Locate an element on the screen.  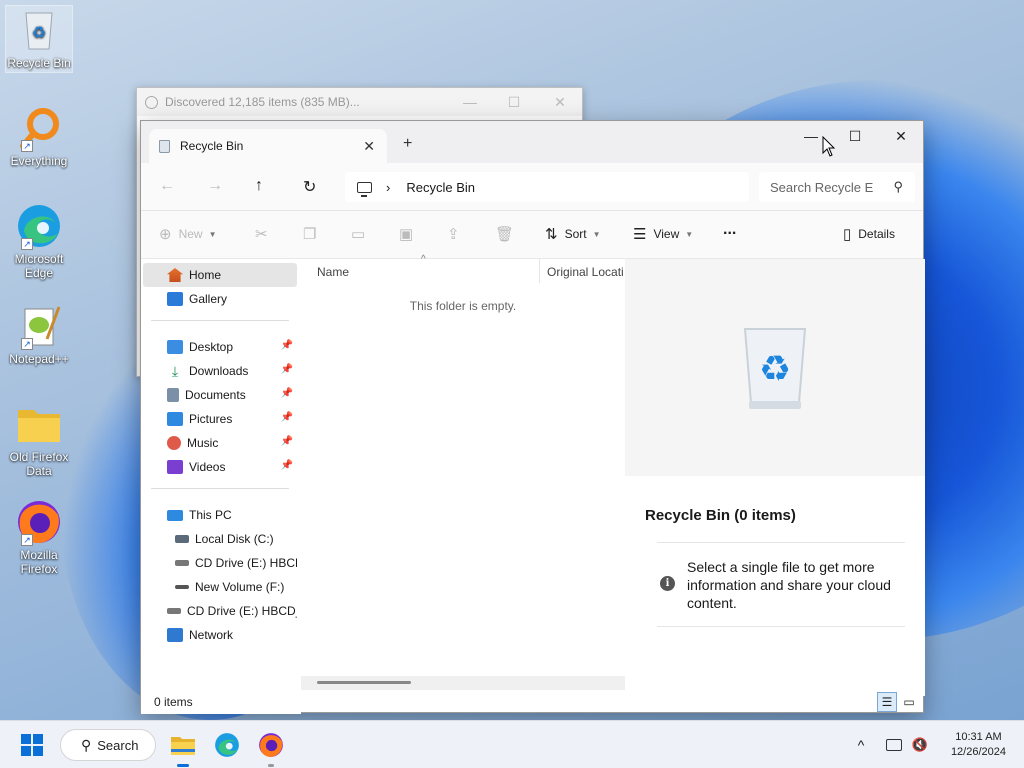
chevron-right-icon: › is located at coordinates (388, 187).